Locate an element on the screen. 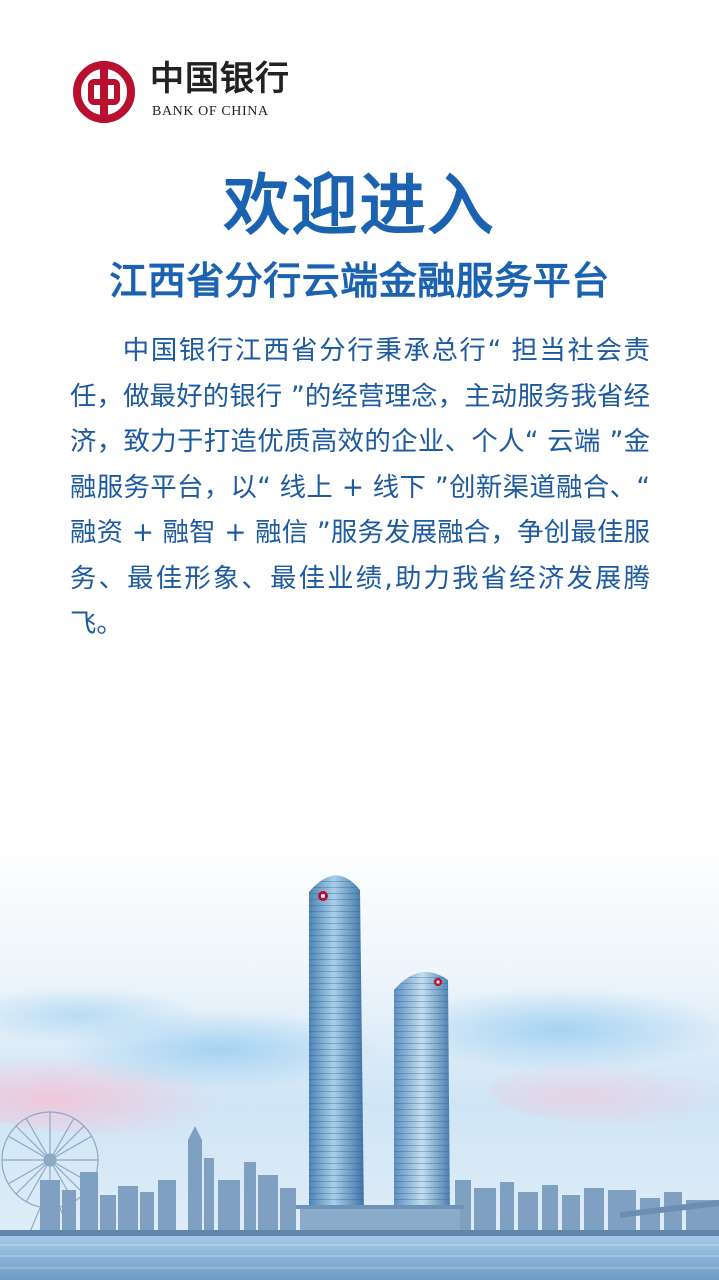 This screenshot has width=719, height=1280. main-tower is located at coordinates (336, 1046).